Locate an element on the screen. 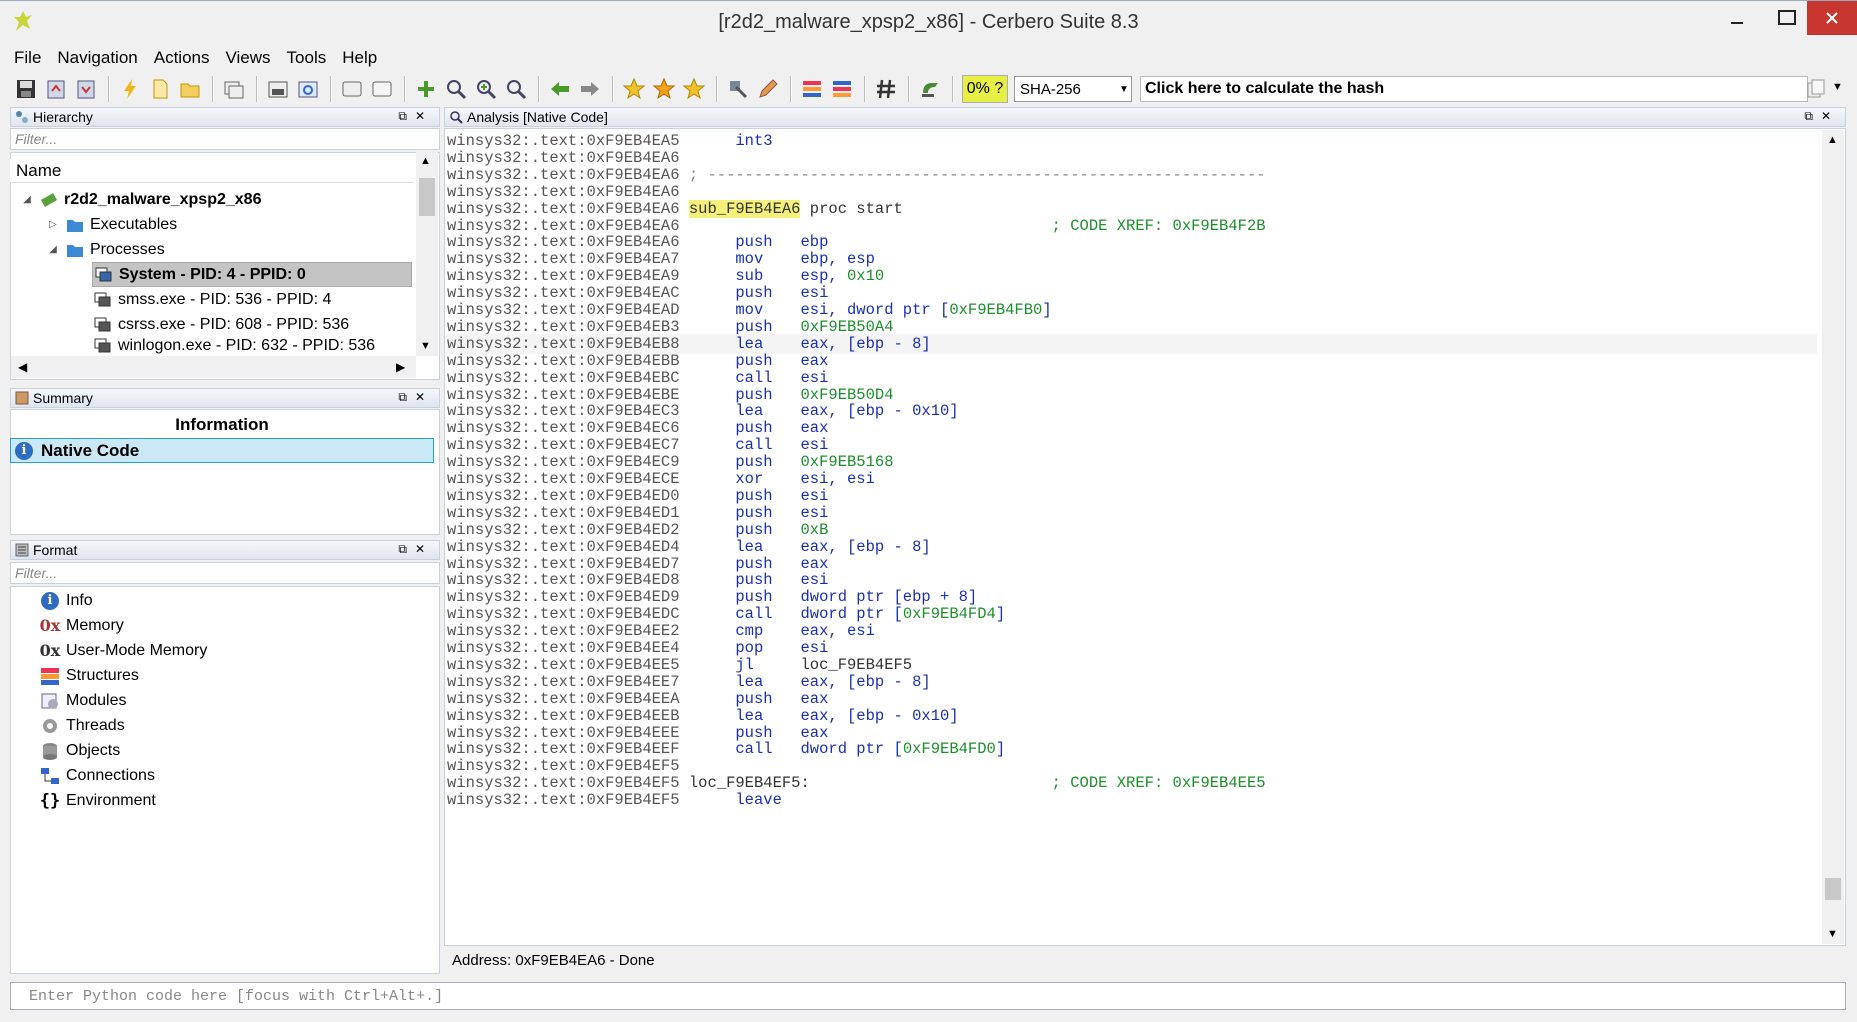  layout-alt-icon is located at coordinates (842, 89).